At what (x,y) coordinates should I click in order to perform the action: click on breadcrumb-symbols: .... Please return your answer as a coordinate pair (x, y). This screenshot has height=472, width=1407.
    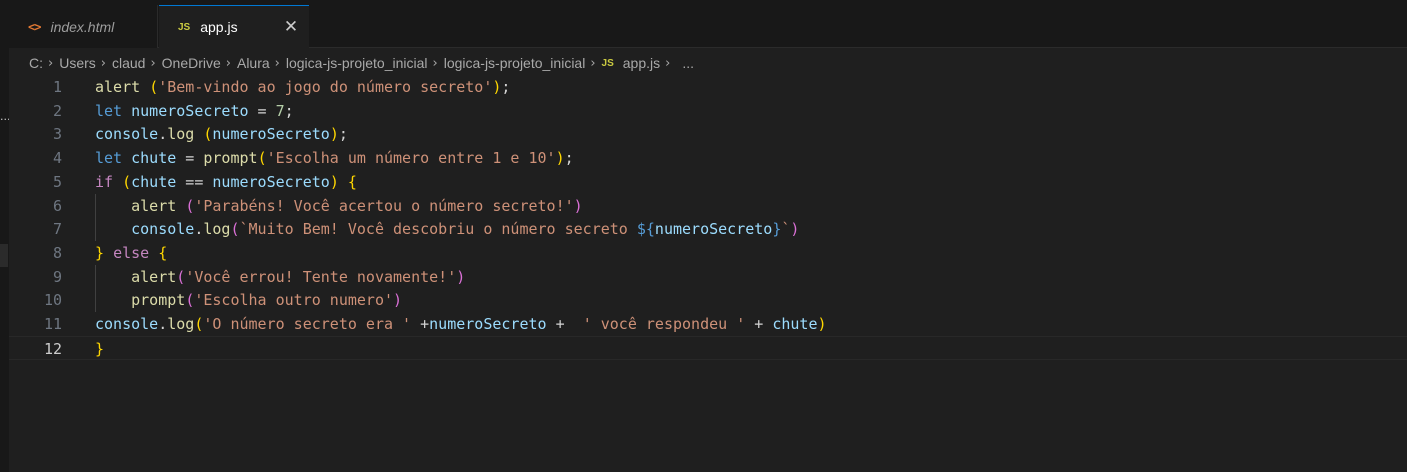
    Looking at the image, I should click on (688, 63).